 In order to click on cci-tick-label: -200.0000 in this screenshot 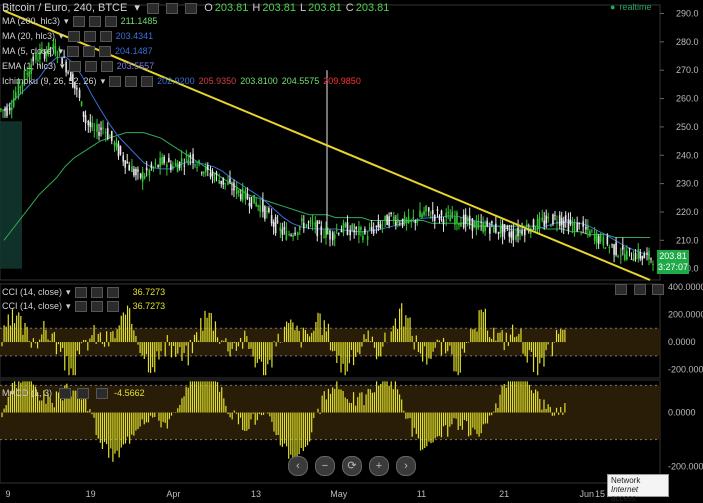, I will do `click(685, 370)`.